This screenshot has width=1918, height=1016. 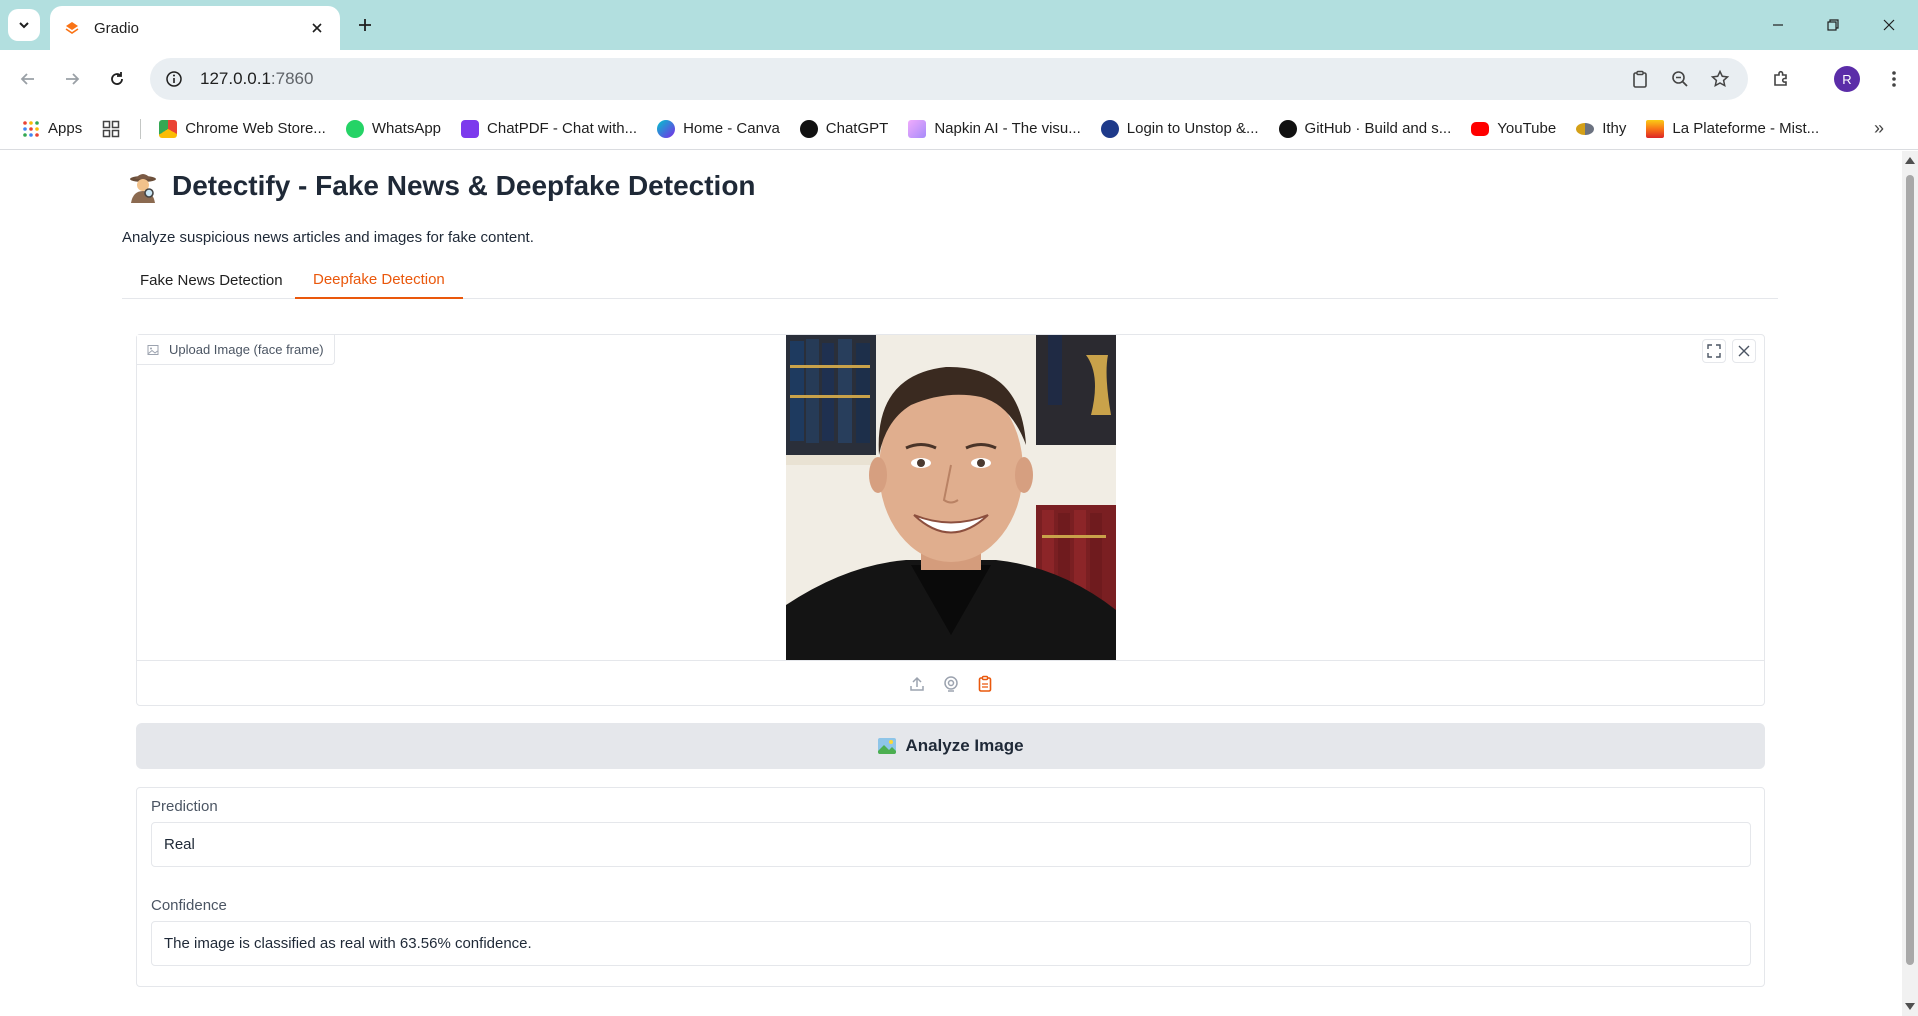 I want to click on main-tabs: Fake News Detection Deepfake Detection, so click(x=950, y=280).